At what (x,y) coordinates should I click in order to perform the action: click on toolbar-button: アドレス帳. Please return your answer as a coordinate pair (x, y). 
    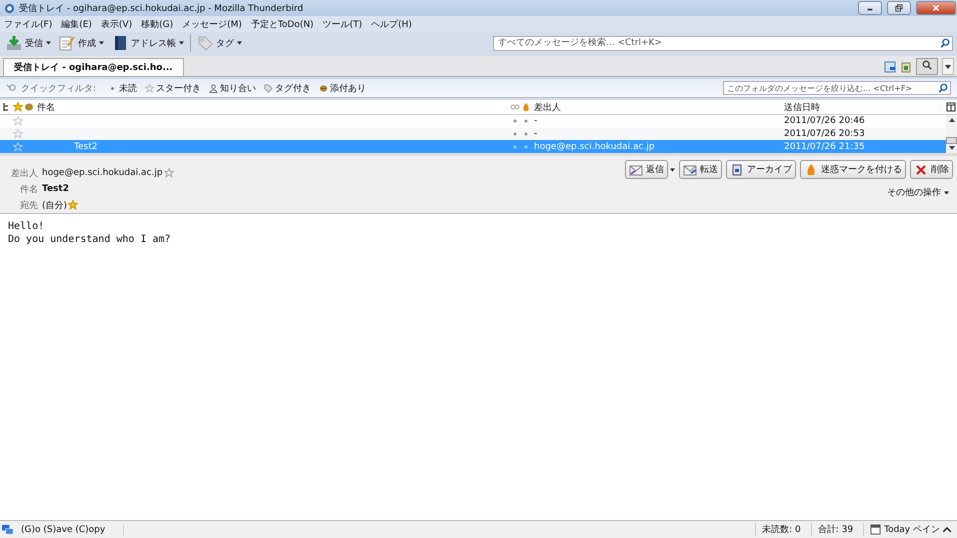
    Looking at the image, I should click on (148, 43).